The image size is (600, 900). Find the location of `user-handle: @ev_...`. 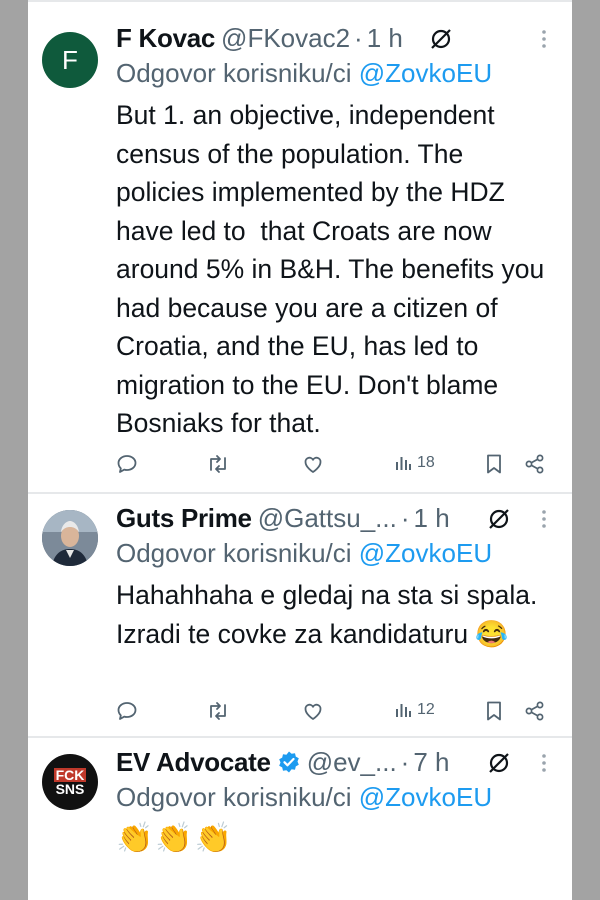

user-handle: @ev_... is located at coordinates (352, 762).